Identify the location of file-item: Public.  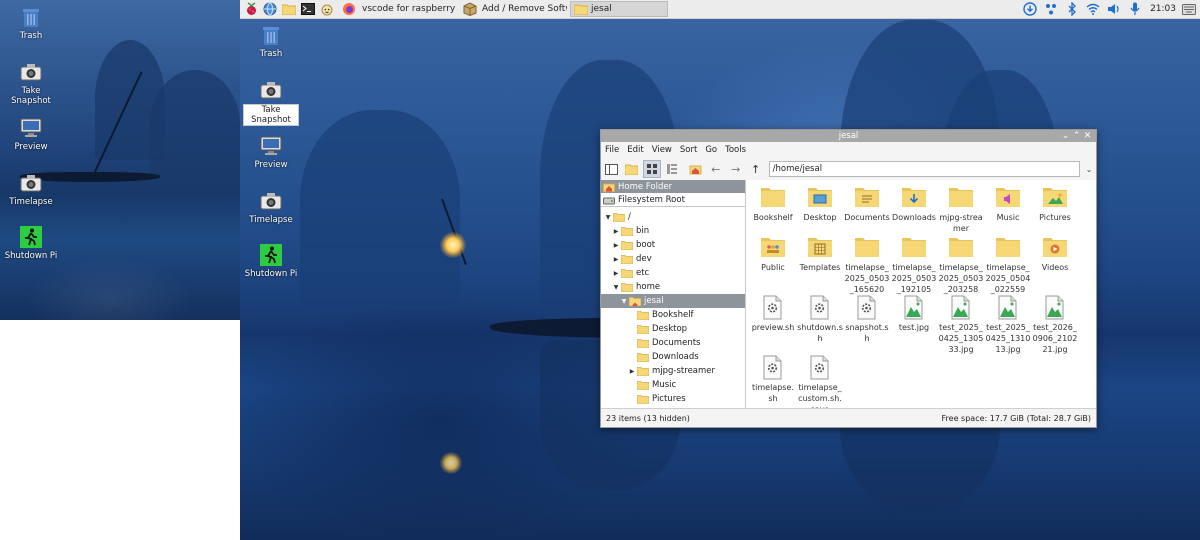
(773, 253).